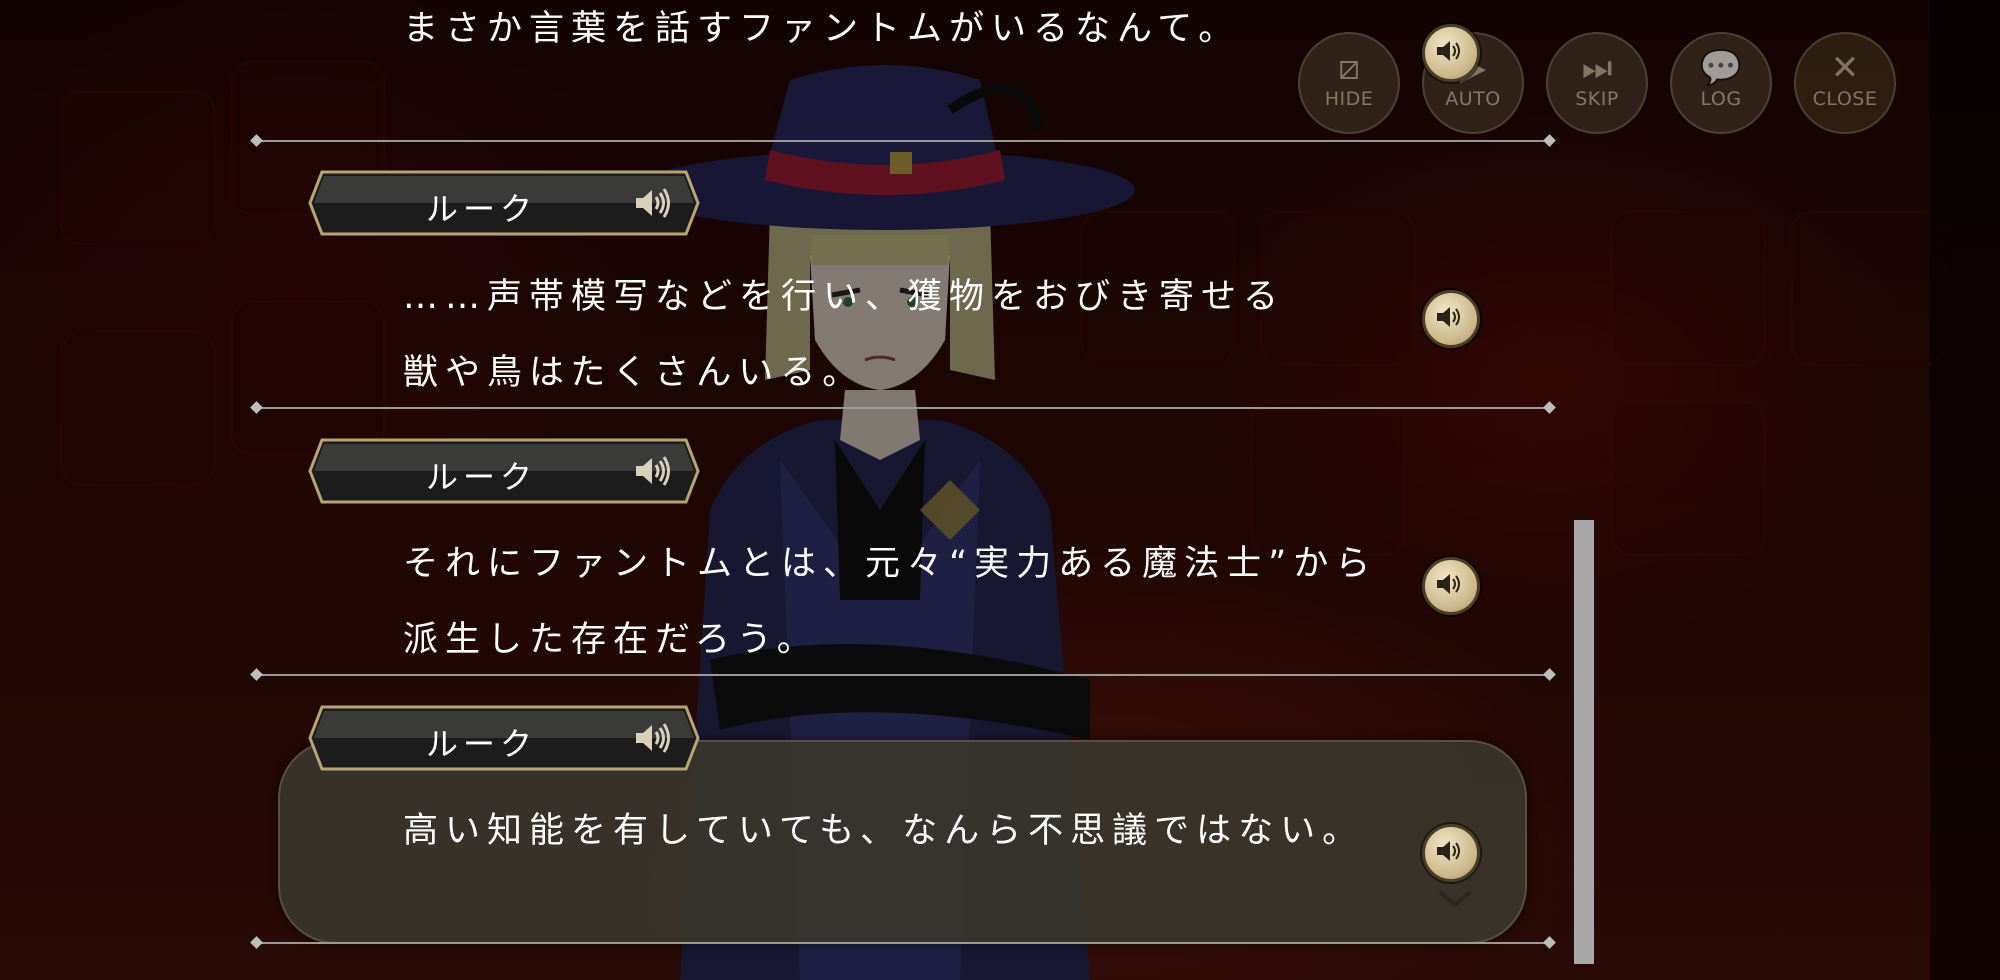  I want to click on close-button: ✕ CLOSE, so click(1845, 83).